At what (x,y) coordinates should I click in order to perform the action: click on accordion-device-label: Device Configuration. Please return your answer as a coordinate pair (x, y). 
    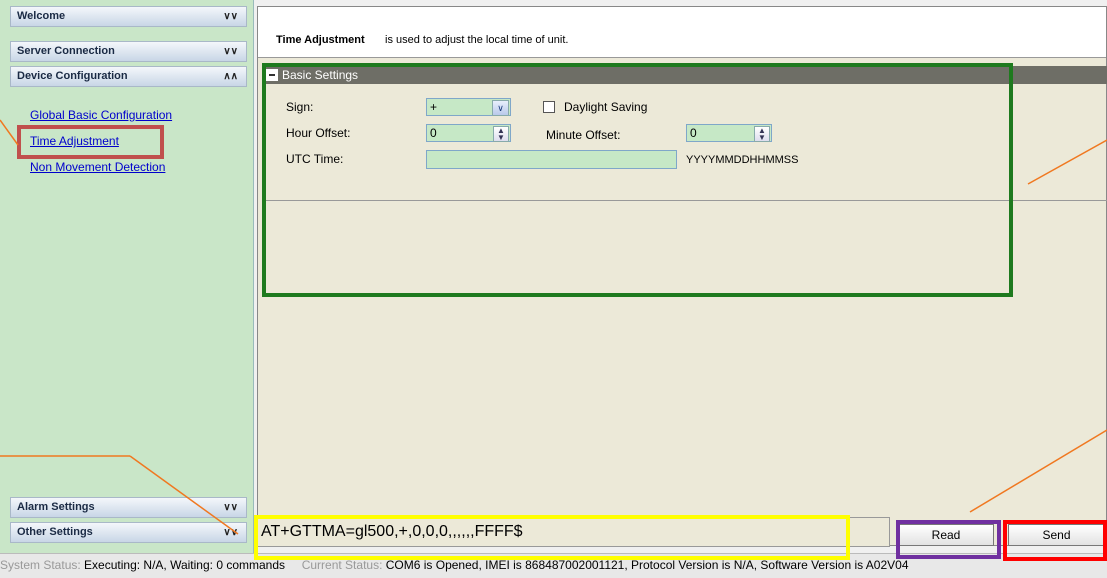
    Looking at the image, I should click on (72, 76).